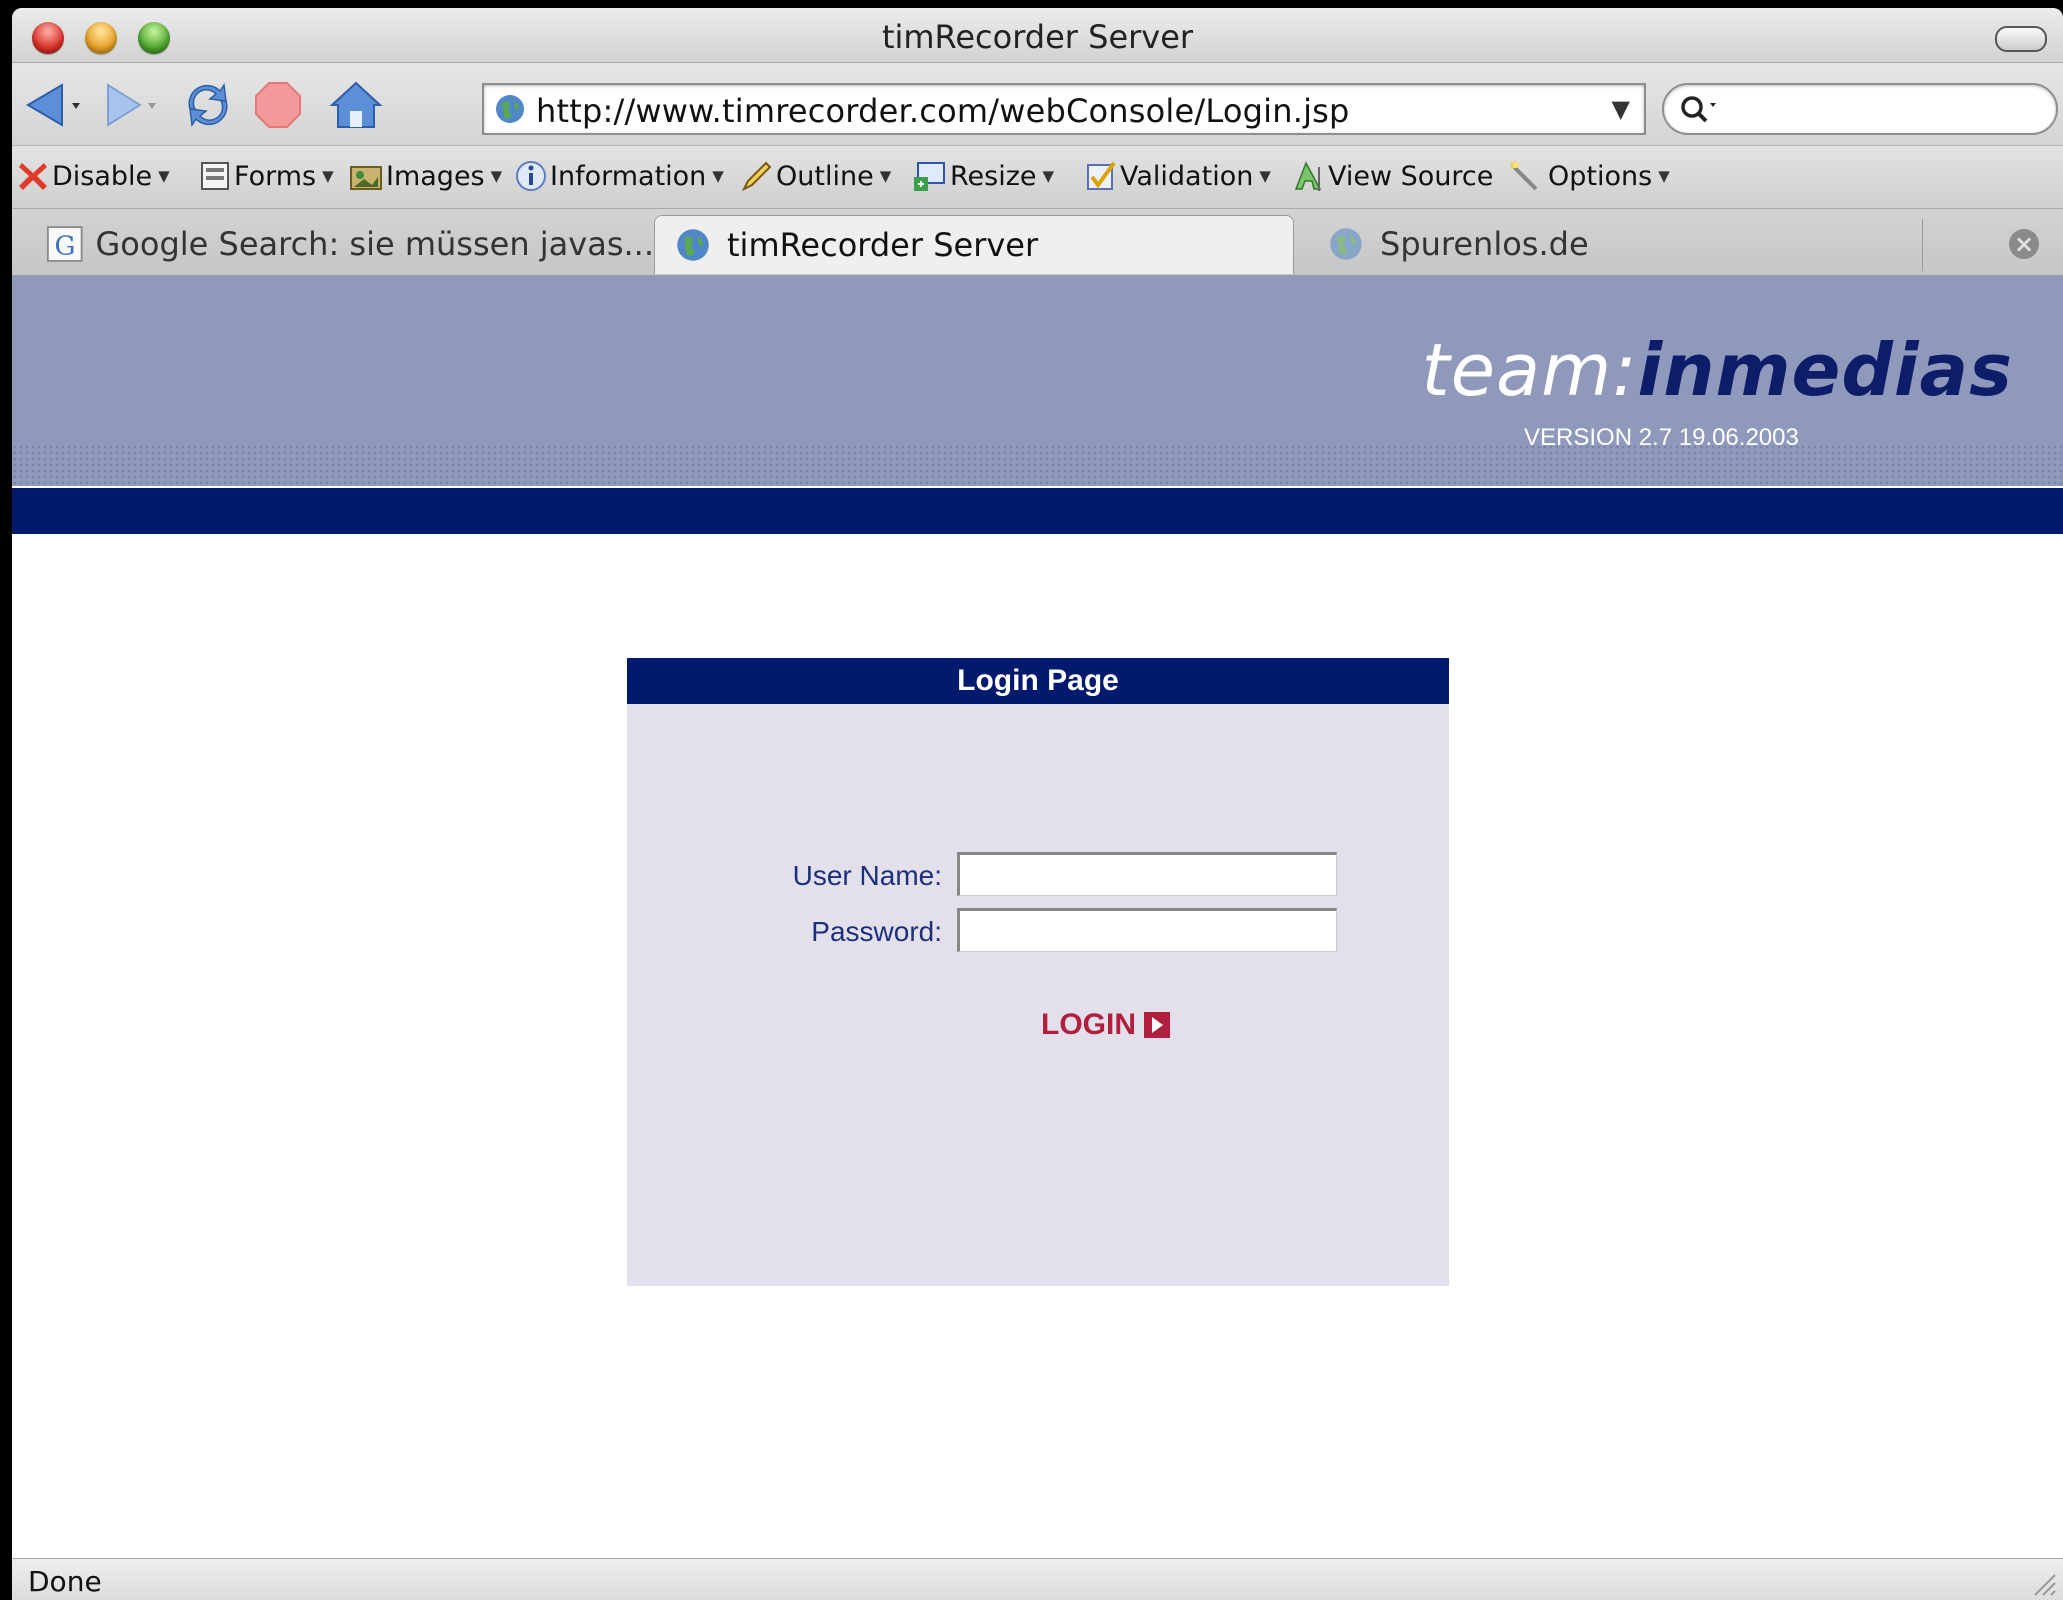 This screenshot has width=2063, height=1600. Describe the element at coordinates (876, 931) in the screenshot. I see `password-label: Password:` at that location.